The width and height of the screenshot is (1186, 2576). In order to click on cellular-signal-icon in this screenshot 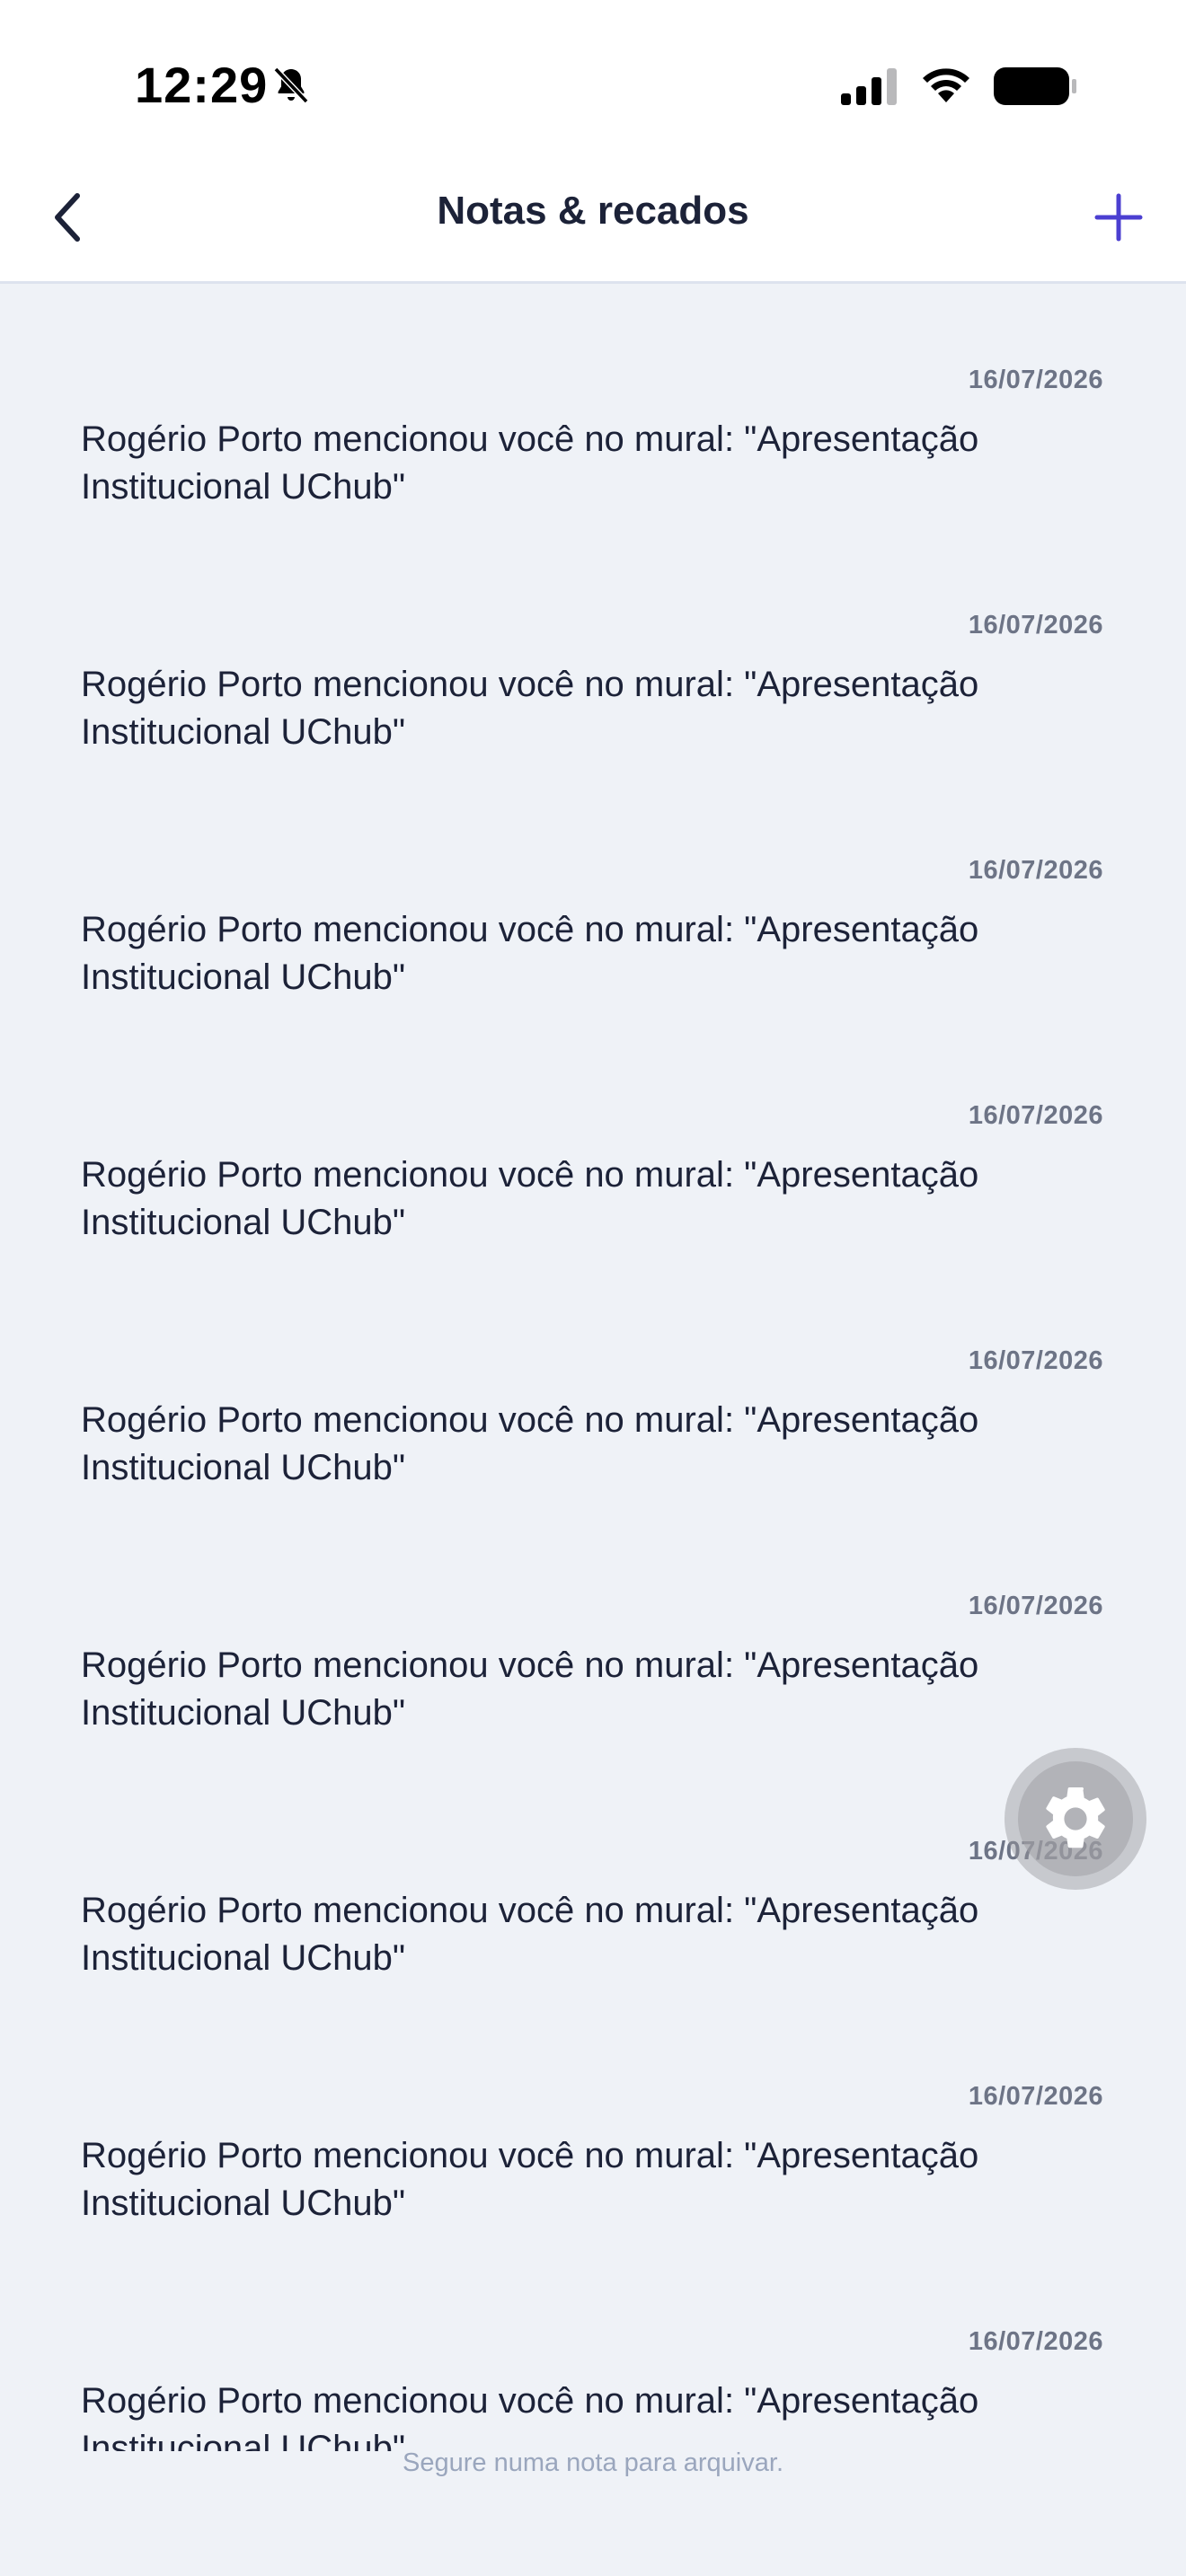, I will do `click(869, 86)`.